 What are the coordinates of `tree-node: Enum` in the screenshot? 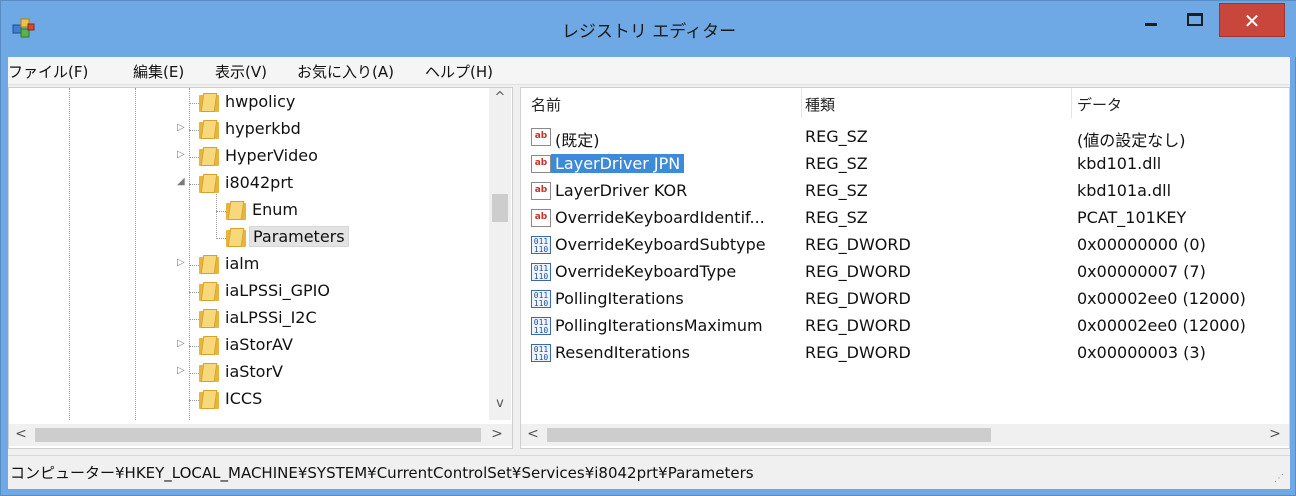 It's located at (244, 211).